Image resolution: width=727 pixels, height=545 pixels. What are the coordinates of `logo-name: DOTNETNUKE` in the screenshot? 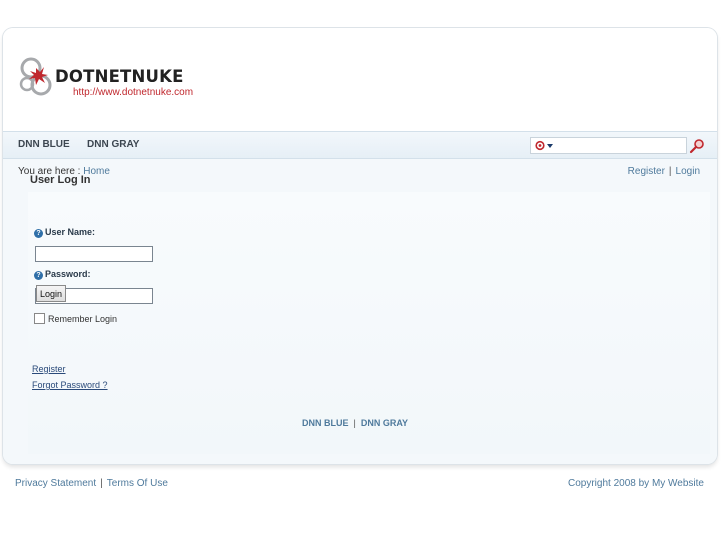 It's located at (119, 76).